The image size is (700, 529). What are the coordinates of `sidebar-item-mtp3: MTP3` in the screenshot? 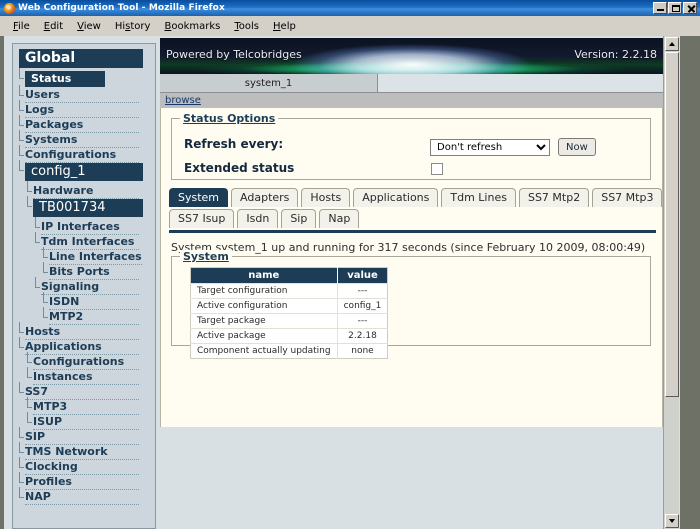 It's located at (84, 406).